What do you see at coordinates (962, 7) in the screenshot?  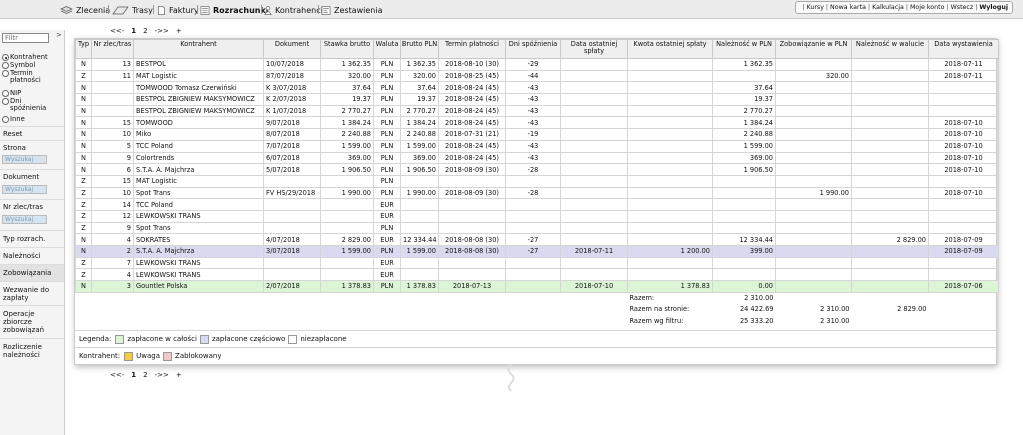 I see `link-wstecz: Wstecz` at bounding box center [962, 7].